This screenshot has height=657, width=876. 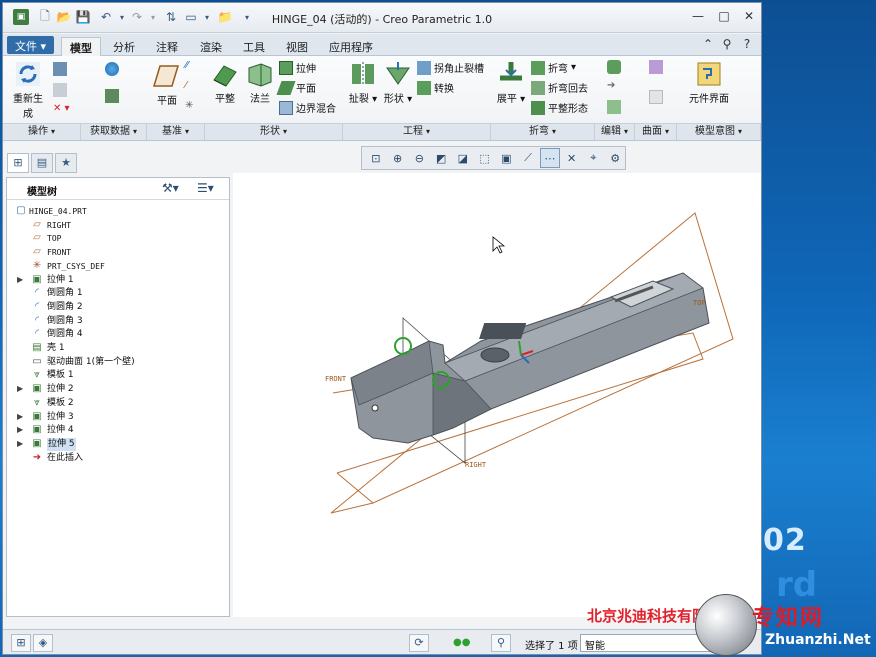 I want to click on axis-display-icon: ⋯, so click(x=550, y=158).